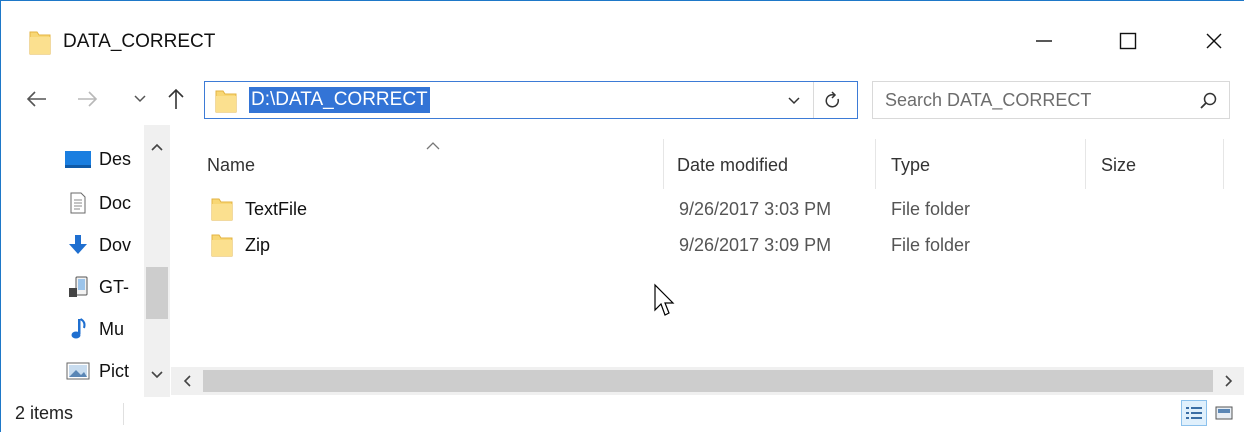 This screenshot has width=1244, height=432. I want to click on sidebar-item-label: Doc, so click(115, 202).